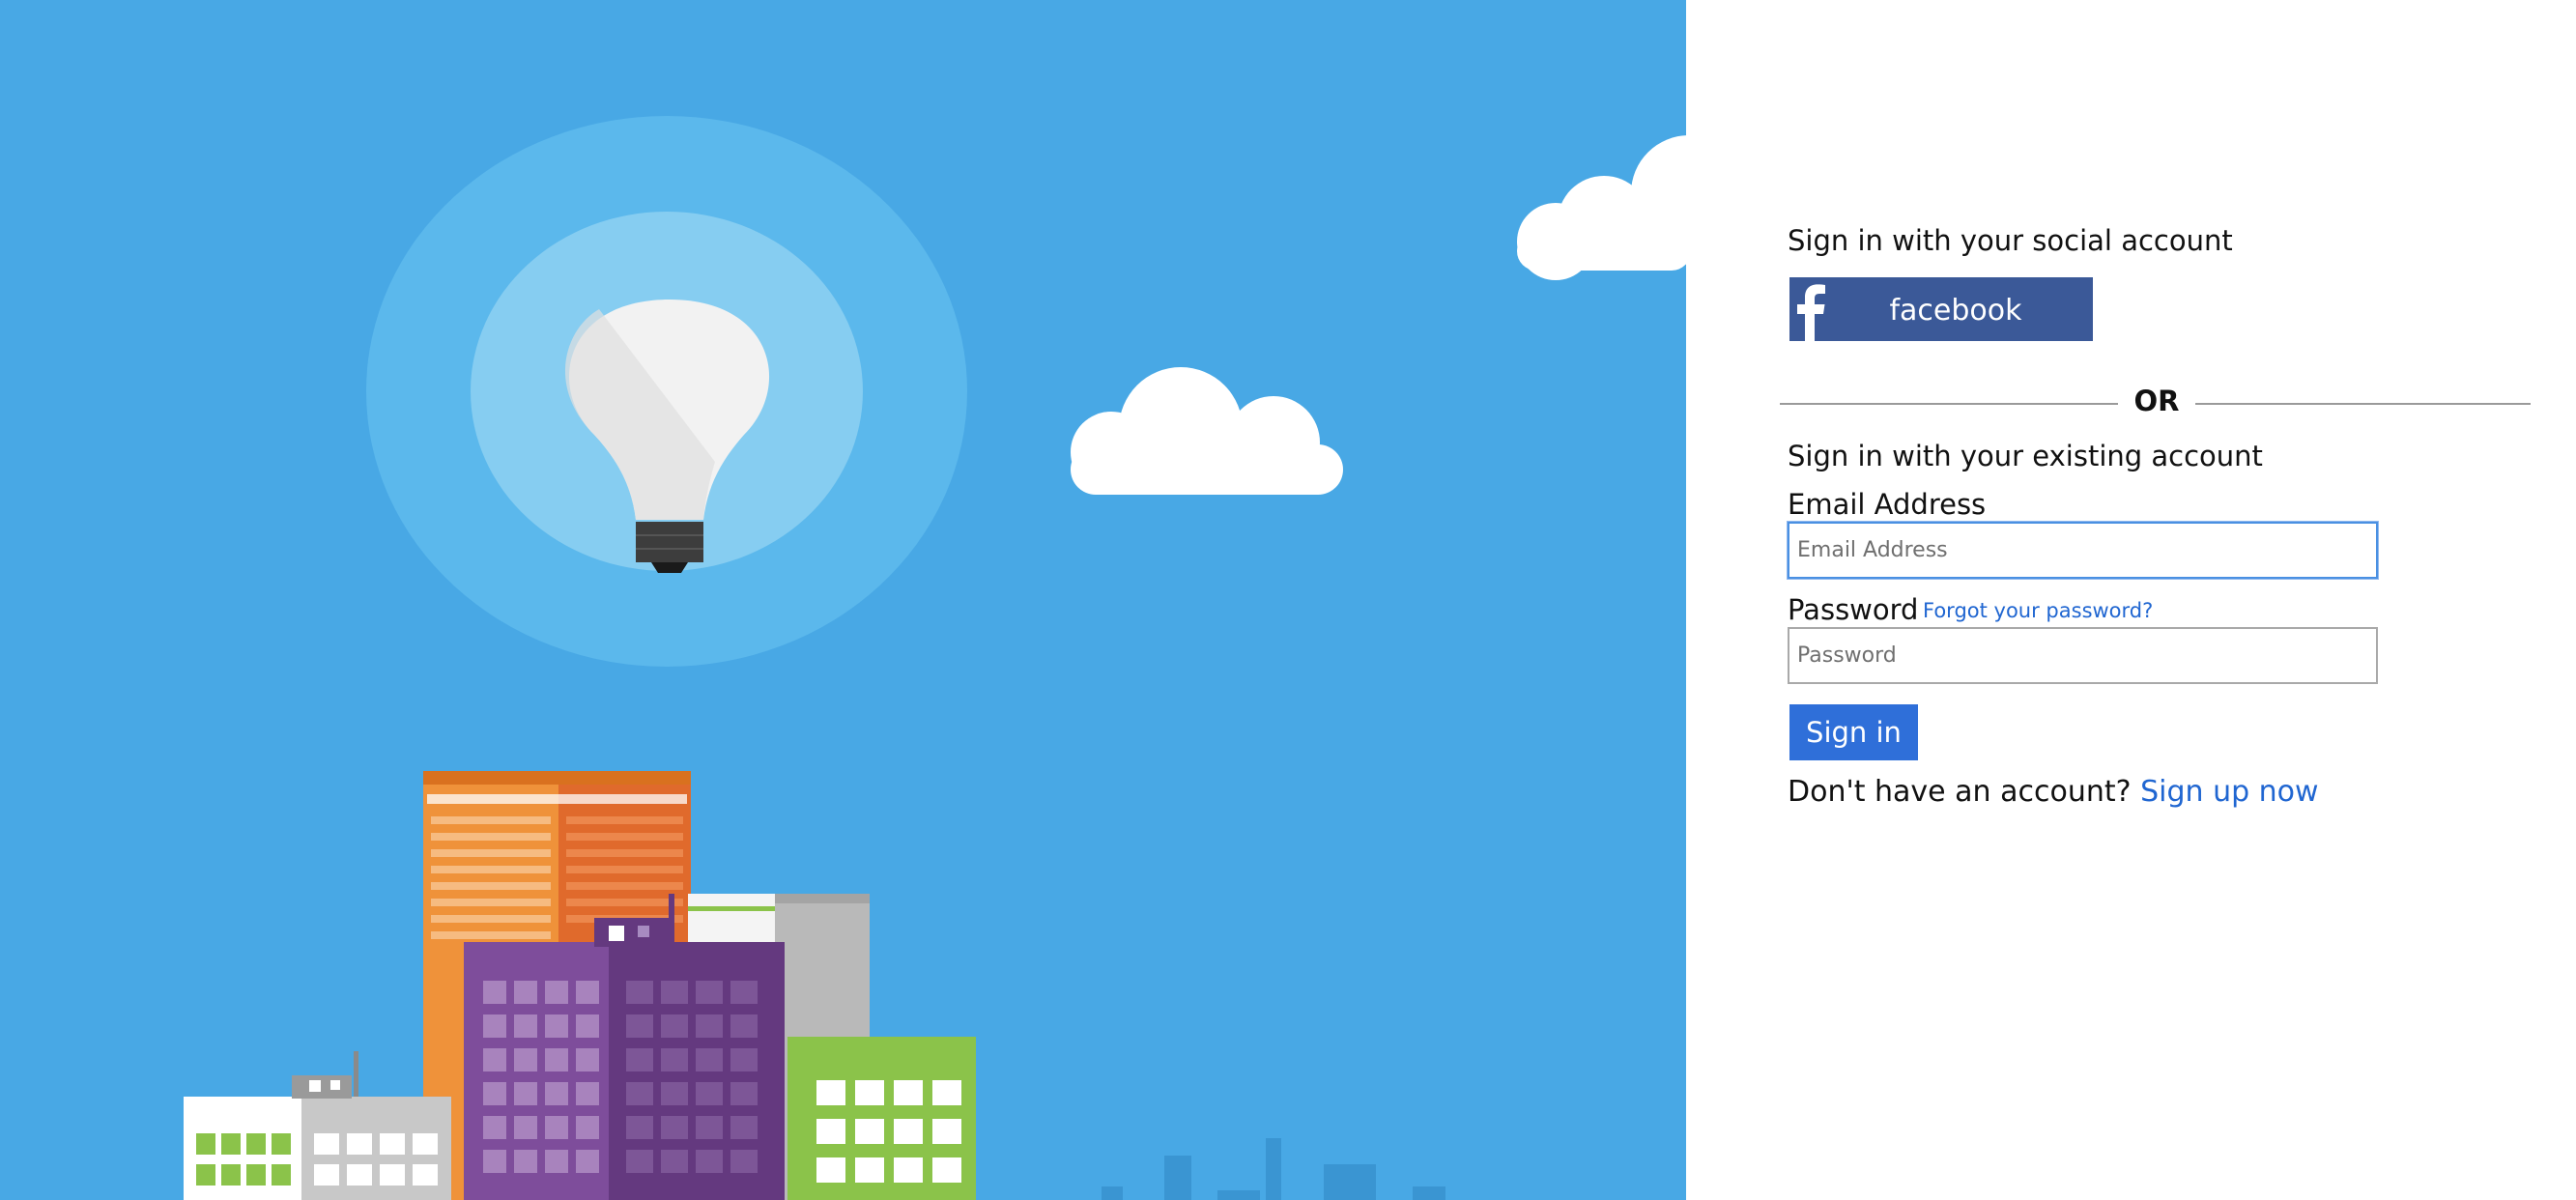 This screenshot has height=1200, width=2576. I want to click on email-label: Email Address, so click(1888, 504).